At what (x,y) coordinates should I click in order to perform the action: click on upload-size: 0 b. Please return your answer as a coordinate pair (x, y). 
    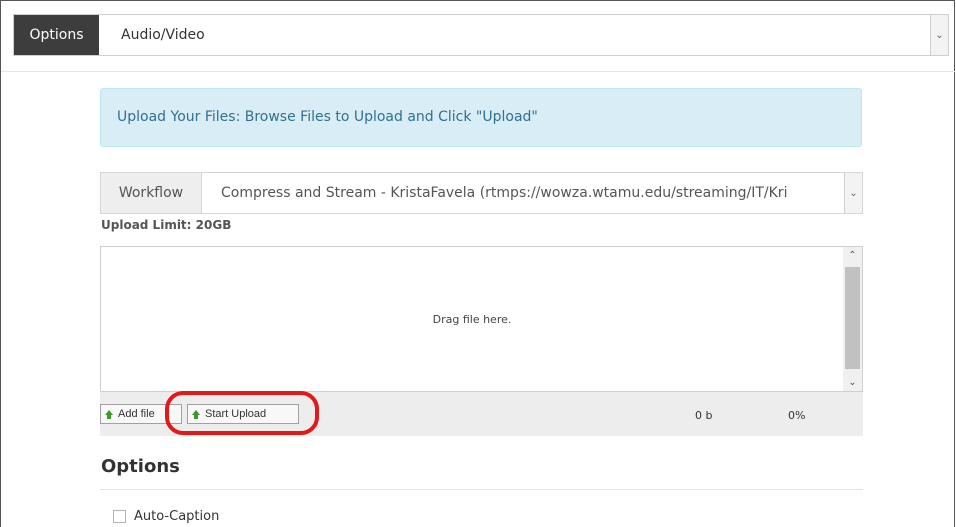
    Looking at the image, I should click on (704, 415).